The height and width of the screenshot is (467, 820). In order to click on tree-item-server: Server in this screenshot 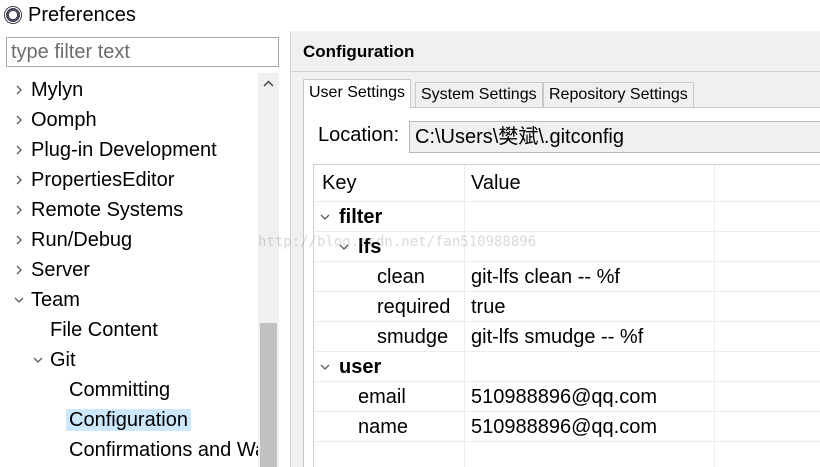, I will do `click(52, 270)`.